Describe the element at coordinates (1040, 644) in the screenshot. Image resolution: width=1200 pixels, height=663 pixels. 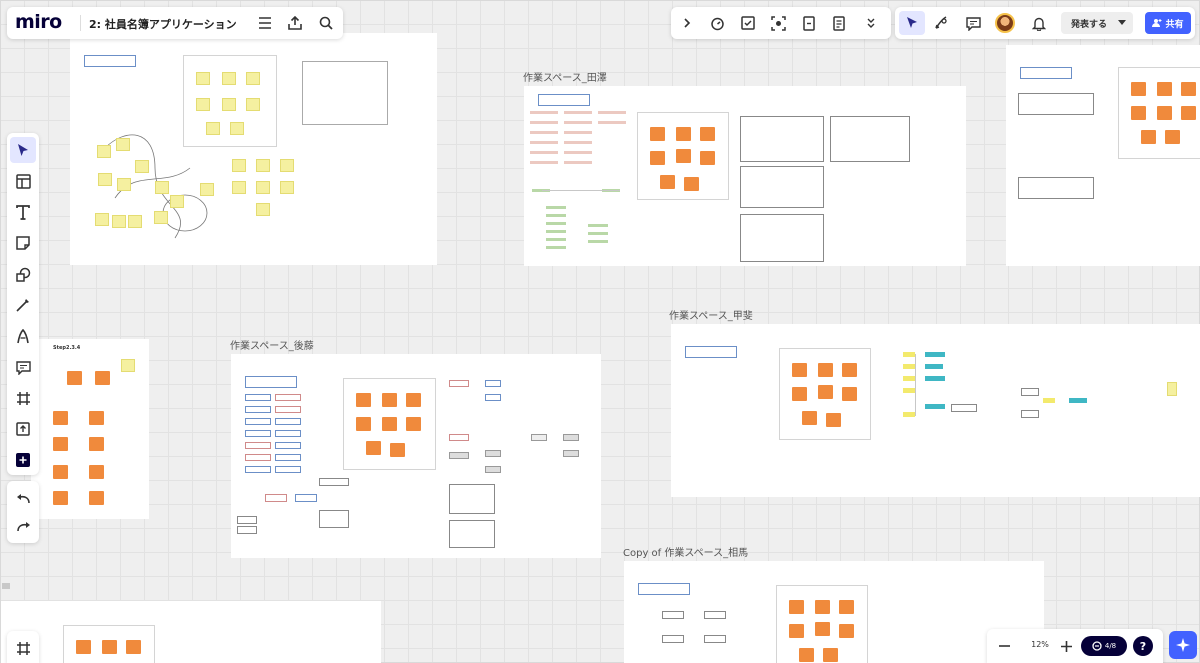
I see `zoom-level: 12%` at that location.